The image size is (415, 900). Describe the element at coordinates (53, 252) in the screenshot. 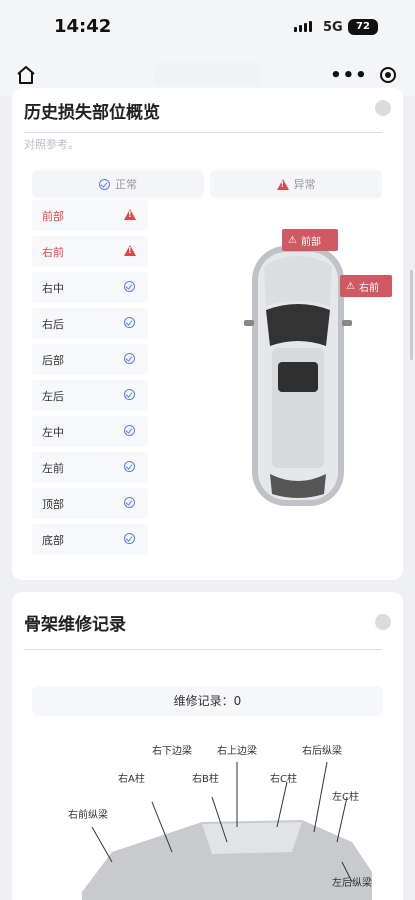

I see `part-label: 右前` at that location.